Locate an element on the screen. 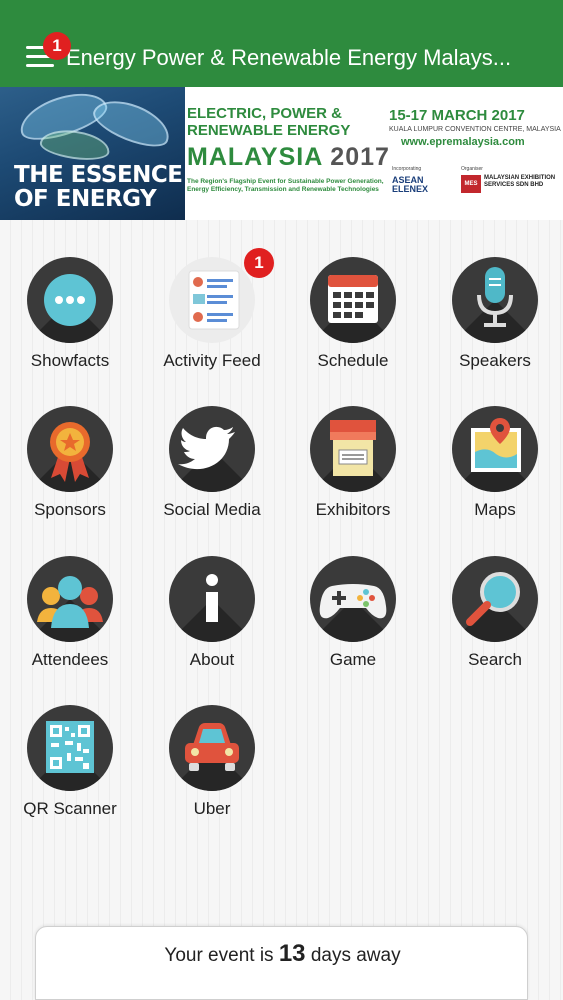 The width and height of the screenshot is (563, 1000). event-countdown: Your event is 13 days away is located at coordinates (281, 963).